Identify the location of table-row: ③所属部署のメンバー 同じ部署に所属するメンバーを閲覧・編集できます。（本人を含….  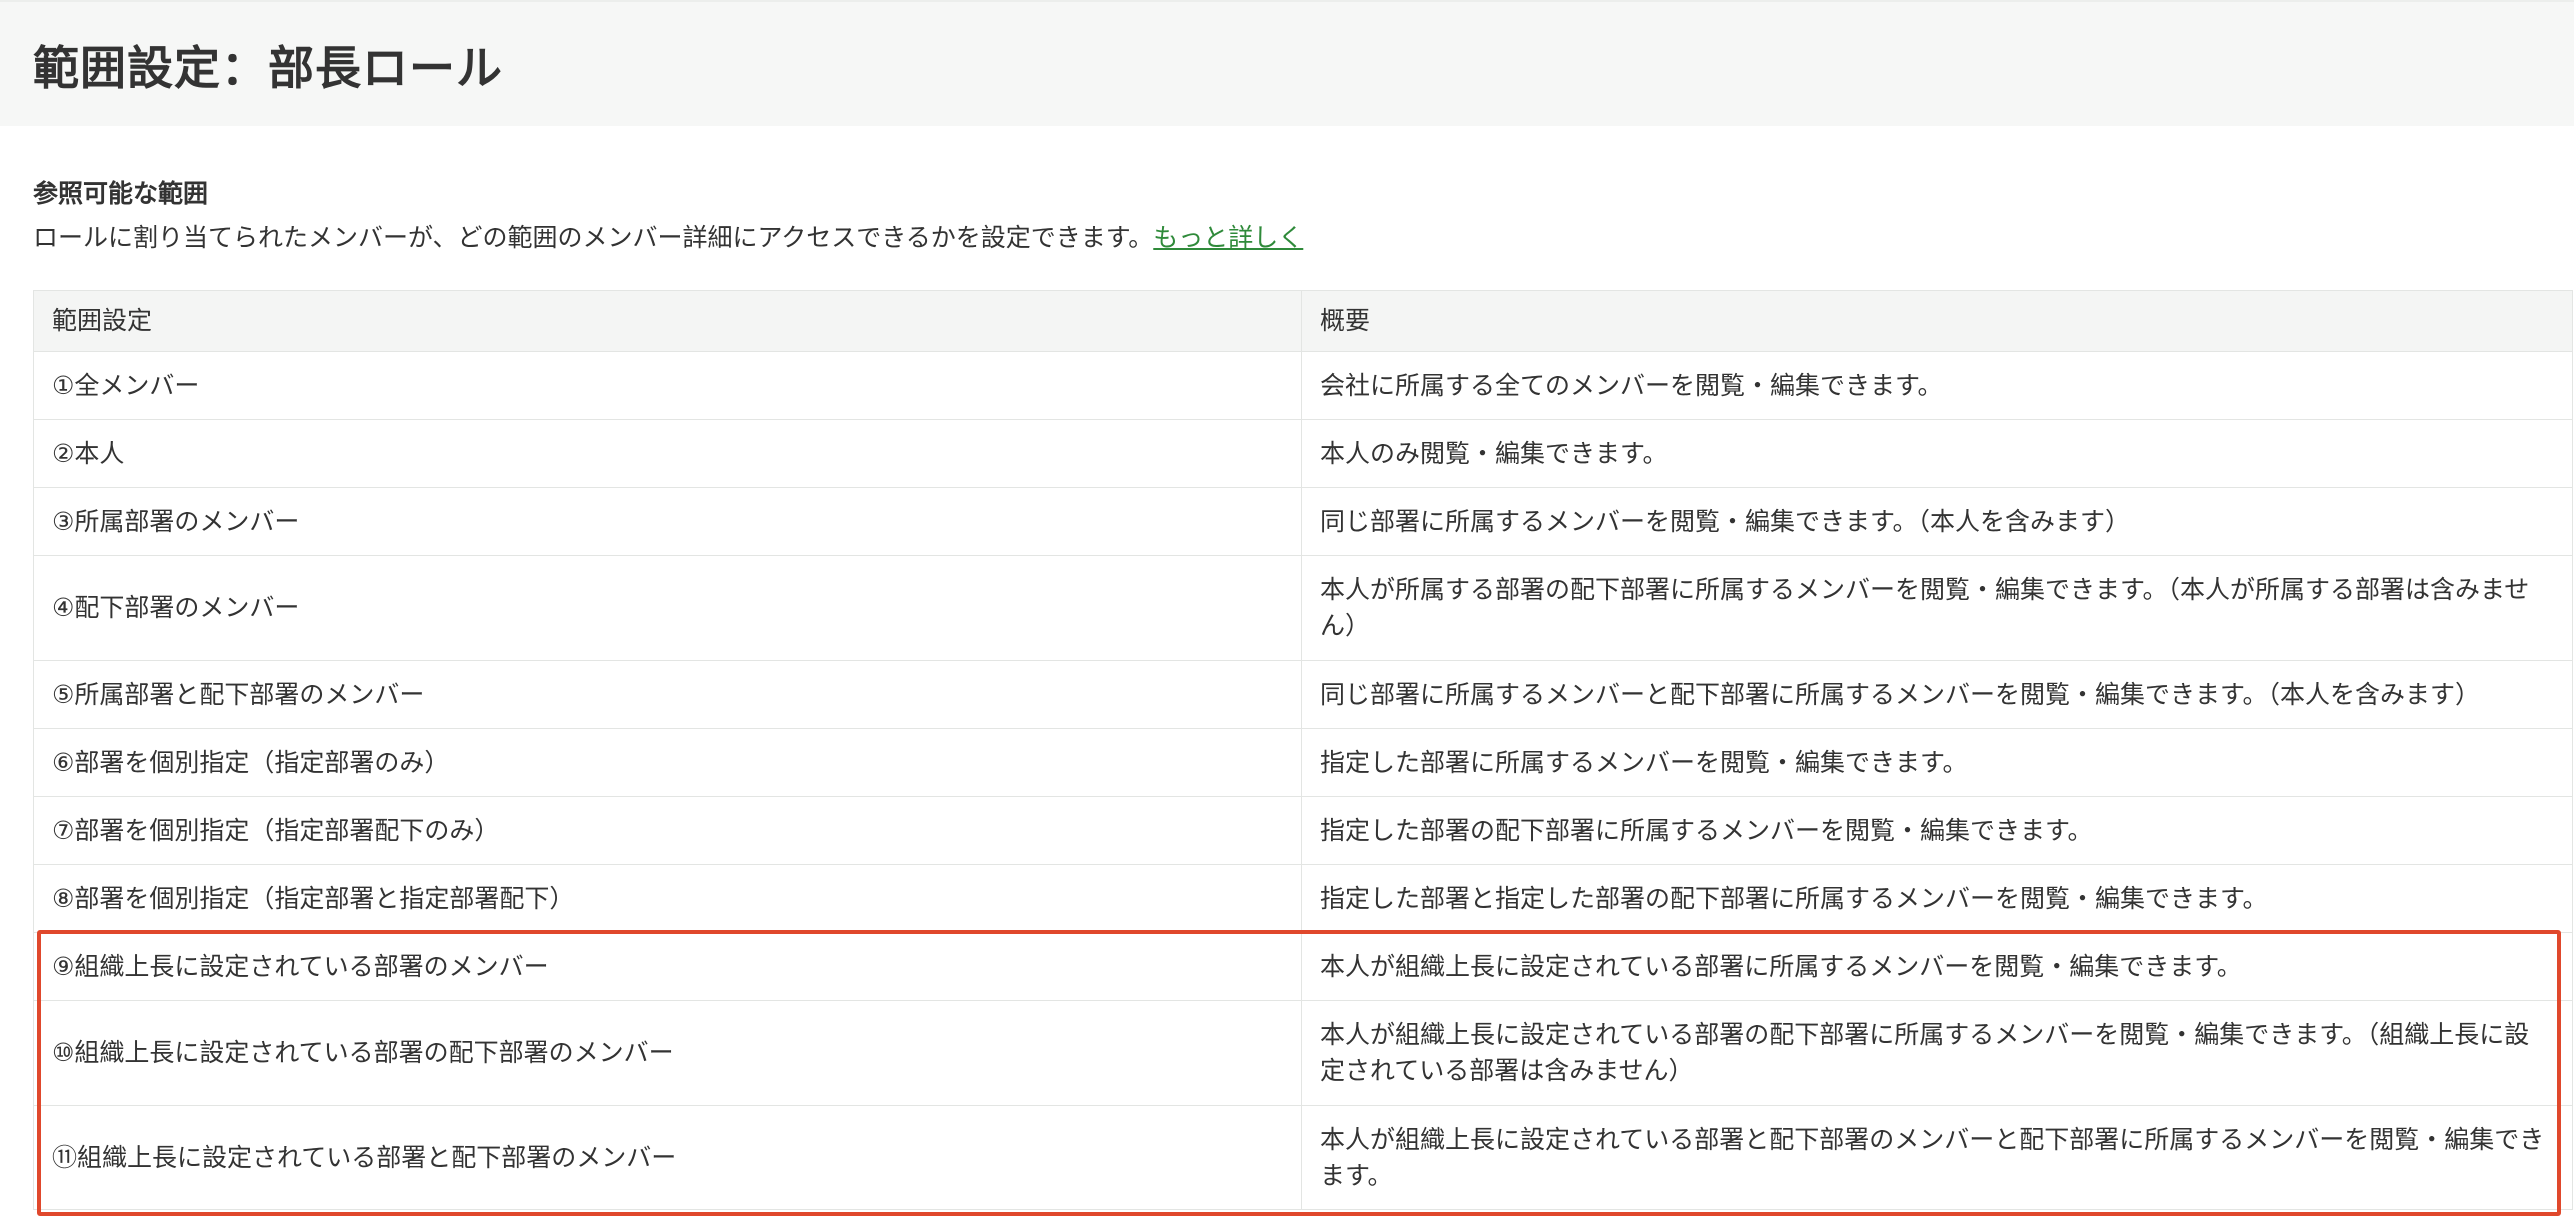
(1303, 521).